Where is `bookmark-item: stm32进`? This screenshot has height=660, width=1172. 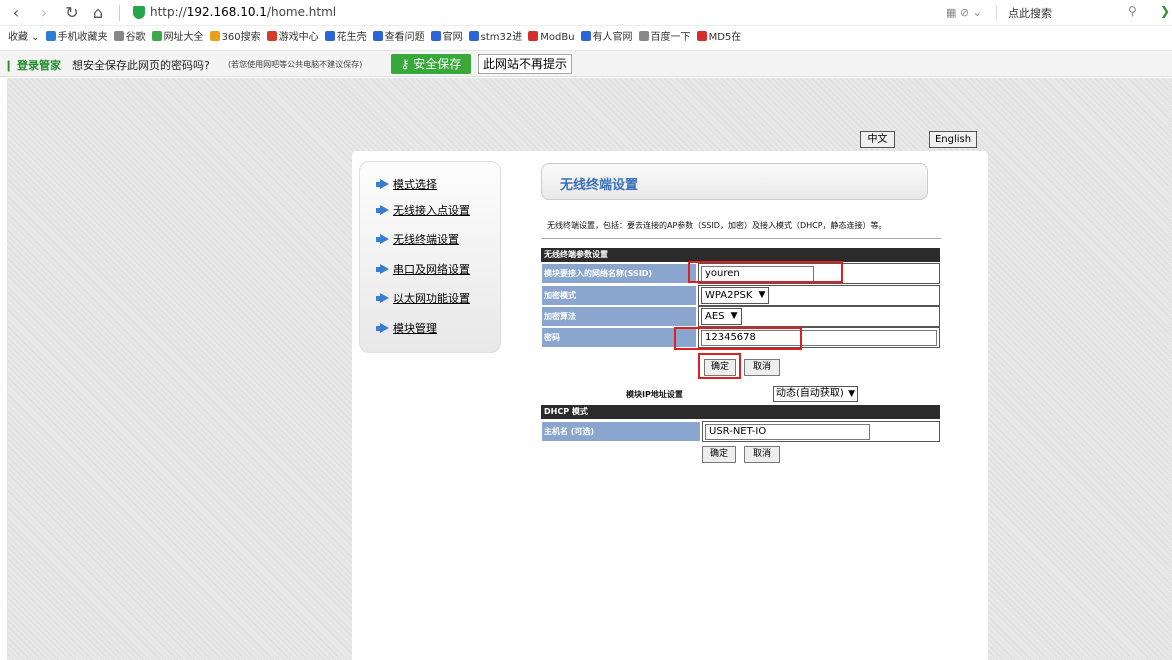 bookmark-item: stm32进 is located at coordinates (495, 38).